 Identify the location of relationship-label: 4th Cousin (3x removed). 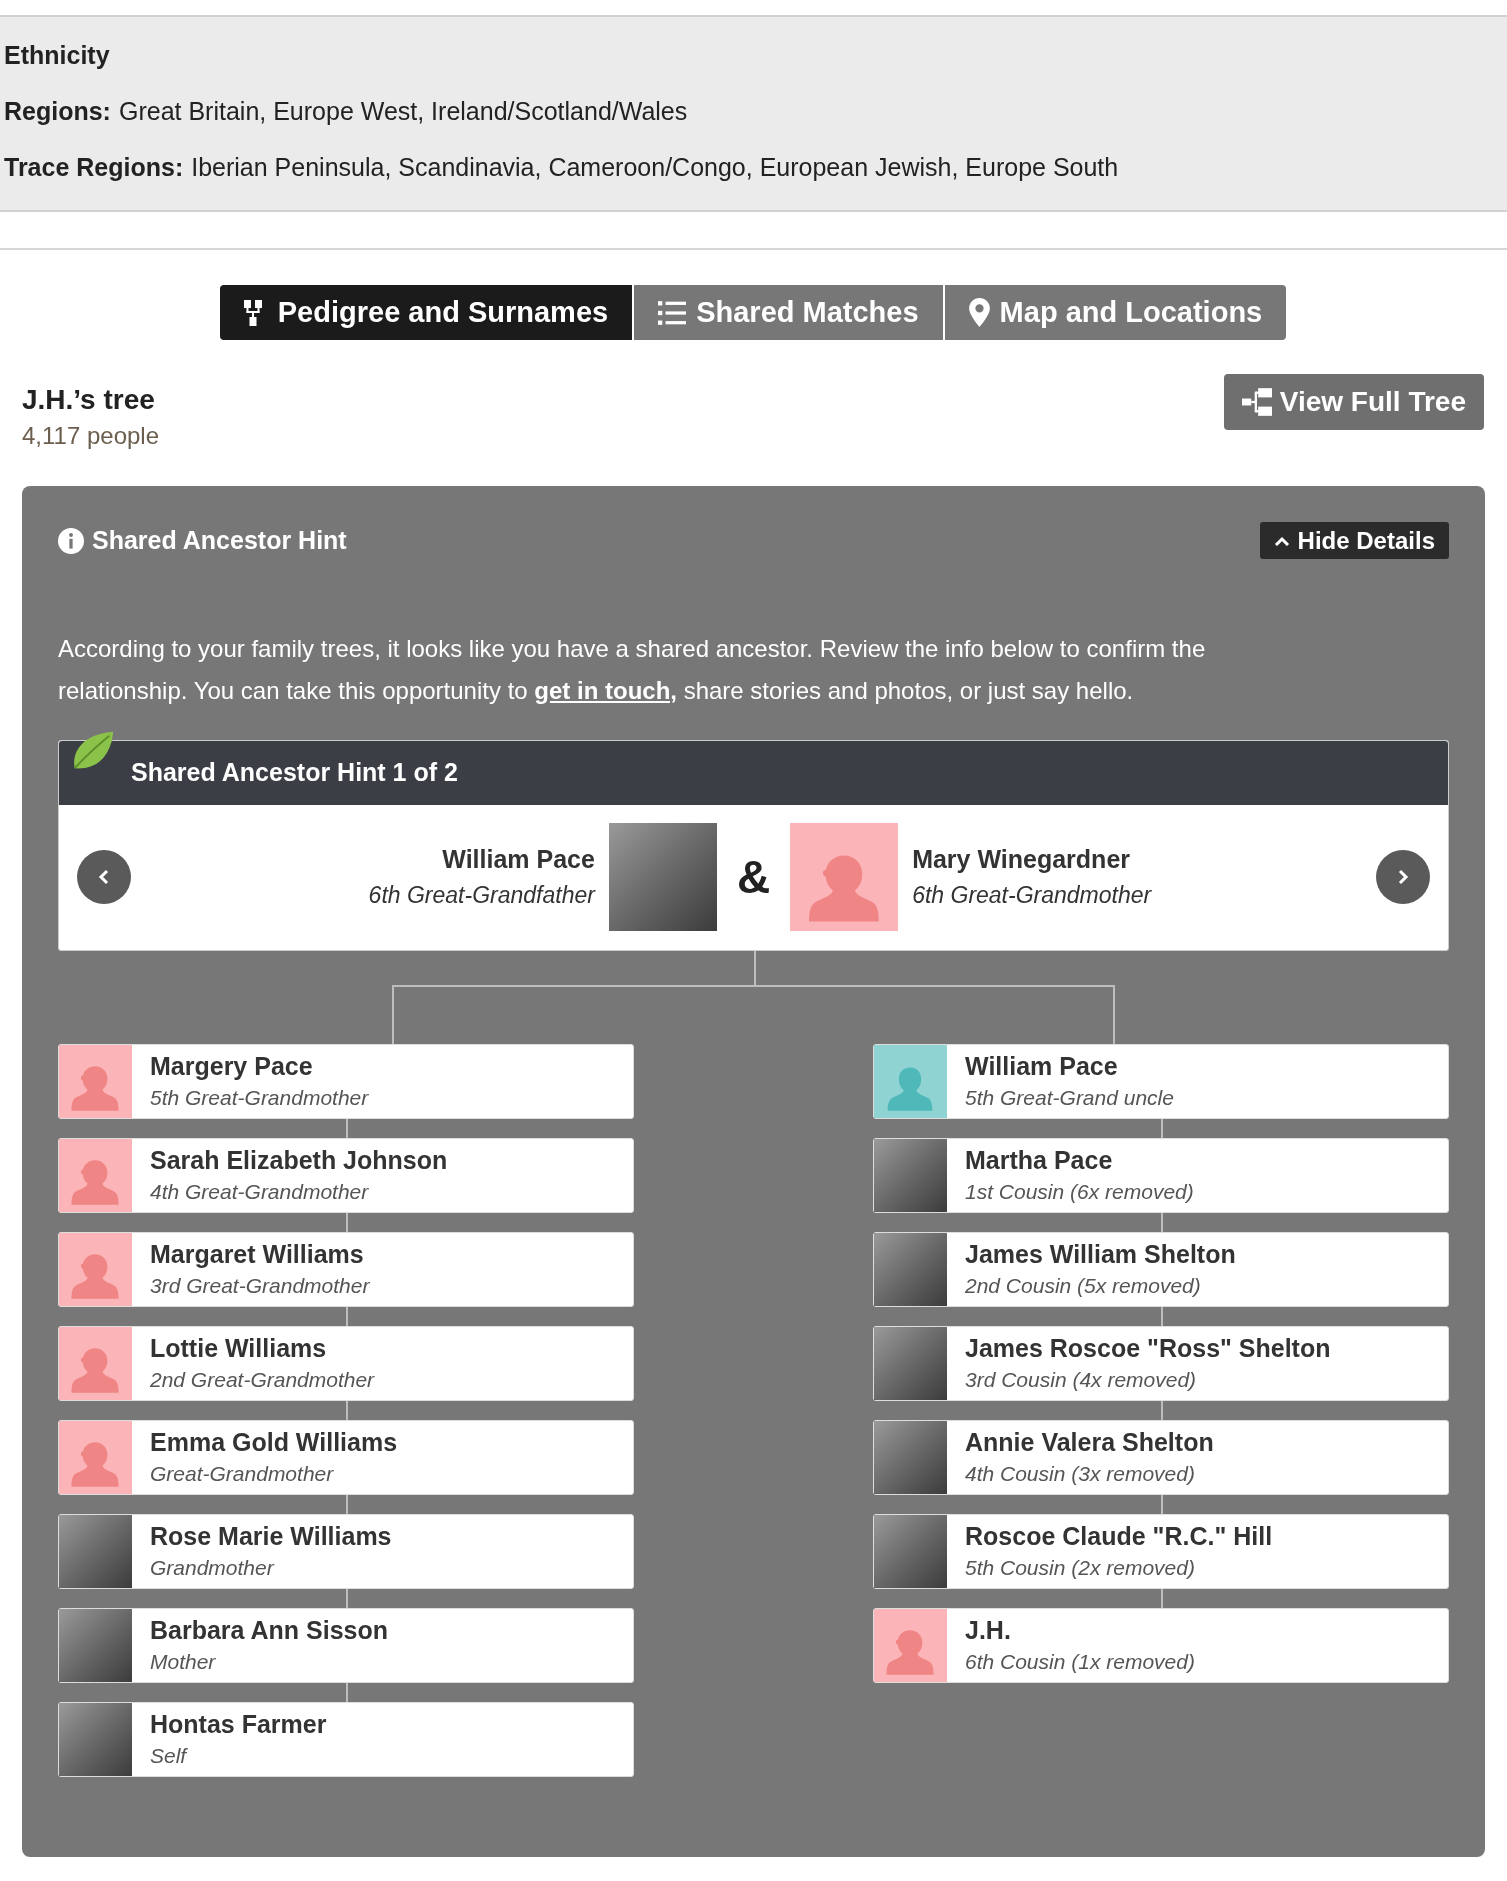
(1080, 1473).